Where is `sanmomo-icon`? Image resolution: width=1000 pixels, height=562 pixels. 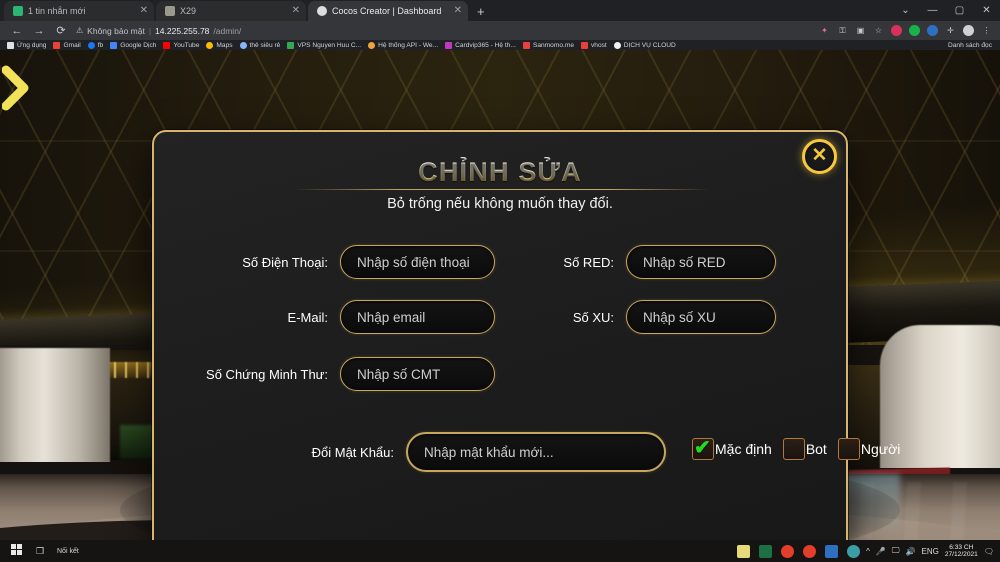 sanmomo-icon is located at coordinates (526, 45).